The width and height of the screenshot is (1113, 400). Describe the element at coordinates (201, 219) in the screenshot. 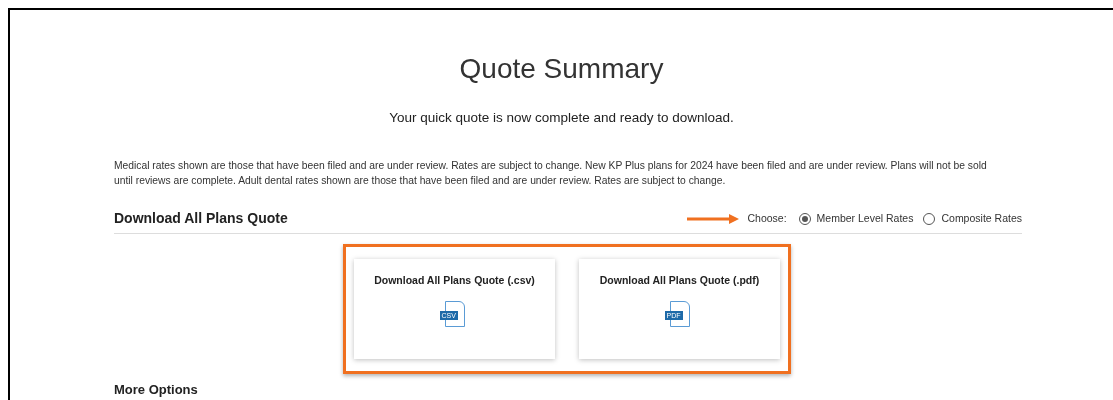

I see `section-heading: Download All Plans Quote` at that location.